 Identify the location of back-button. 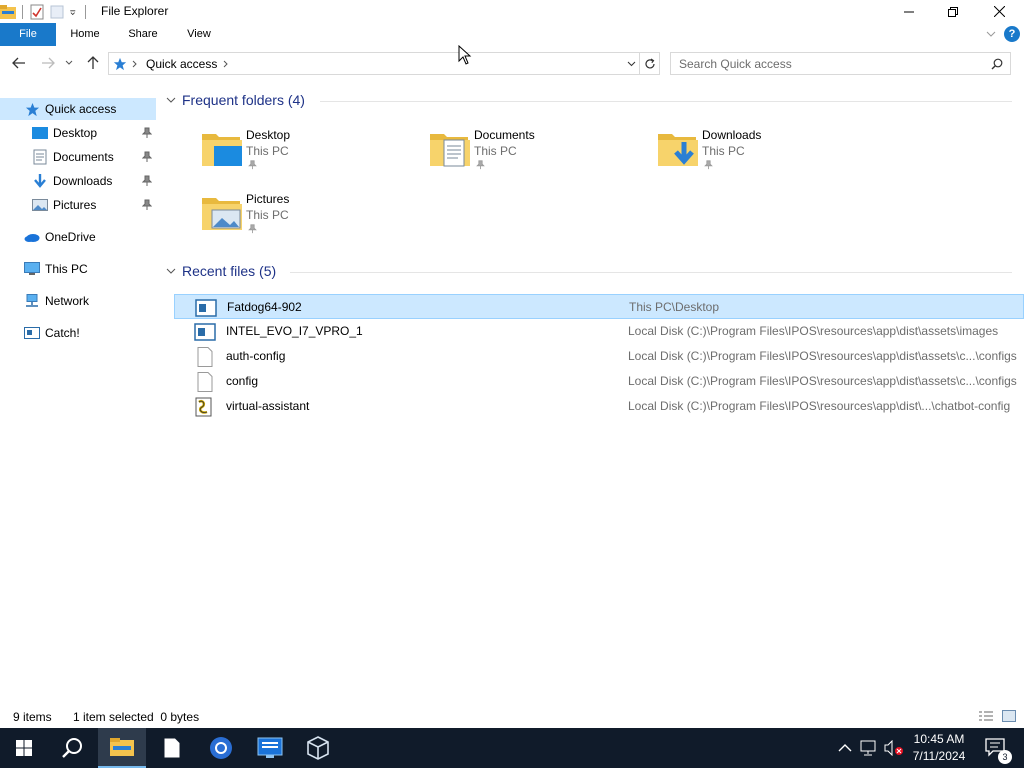
(19, 63).